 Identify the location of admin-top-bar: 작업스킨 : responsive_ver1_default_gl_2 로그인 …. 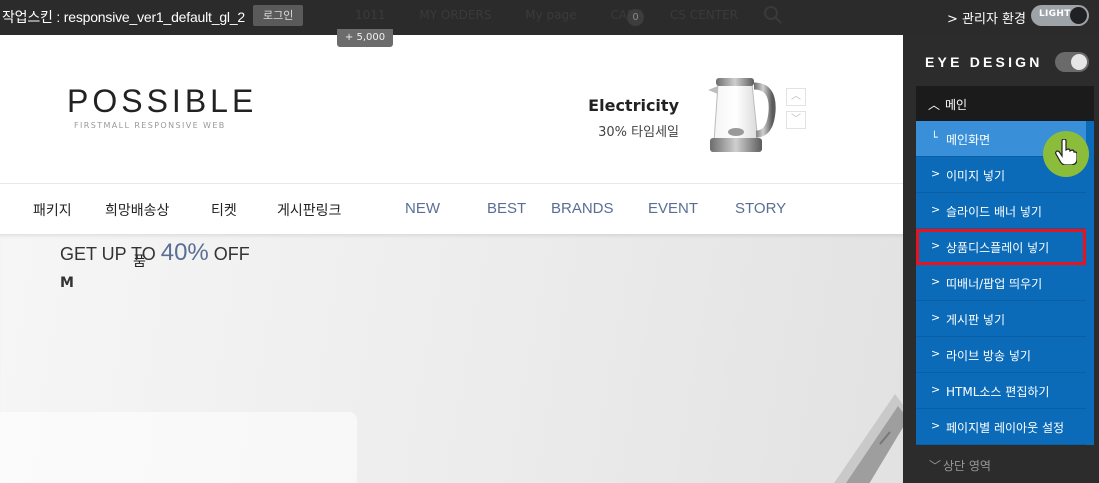
(549, 17).